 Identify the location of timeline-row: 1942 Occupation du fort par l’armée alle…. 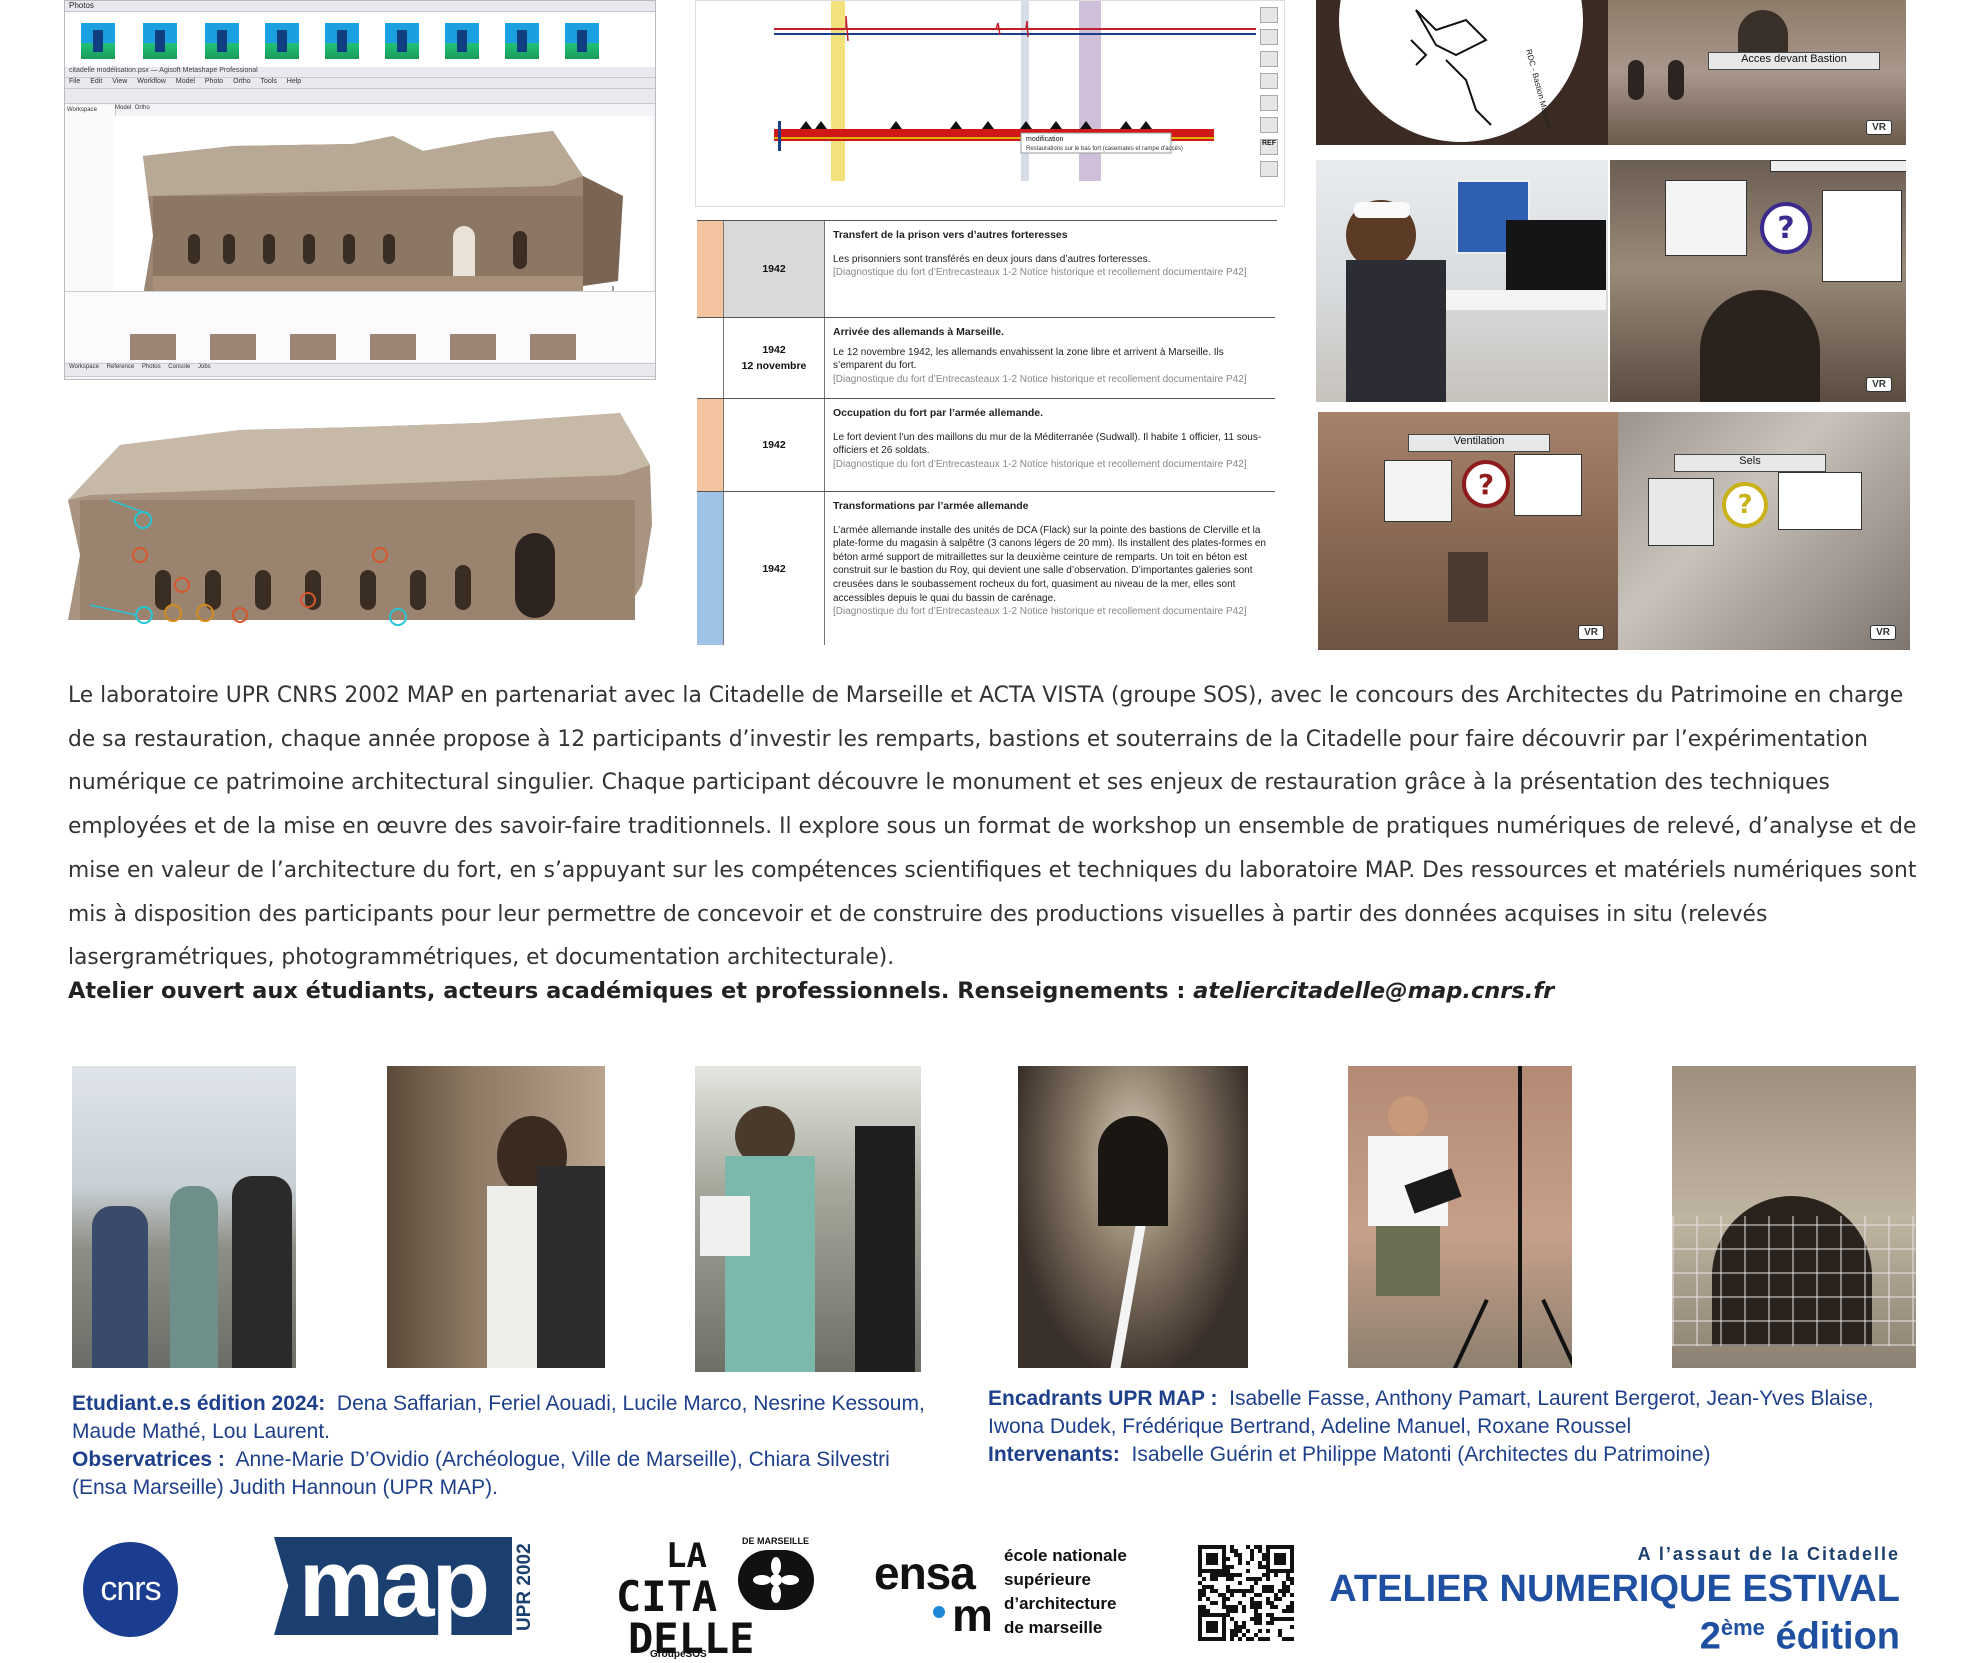
(986, 445).